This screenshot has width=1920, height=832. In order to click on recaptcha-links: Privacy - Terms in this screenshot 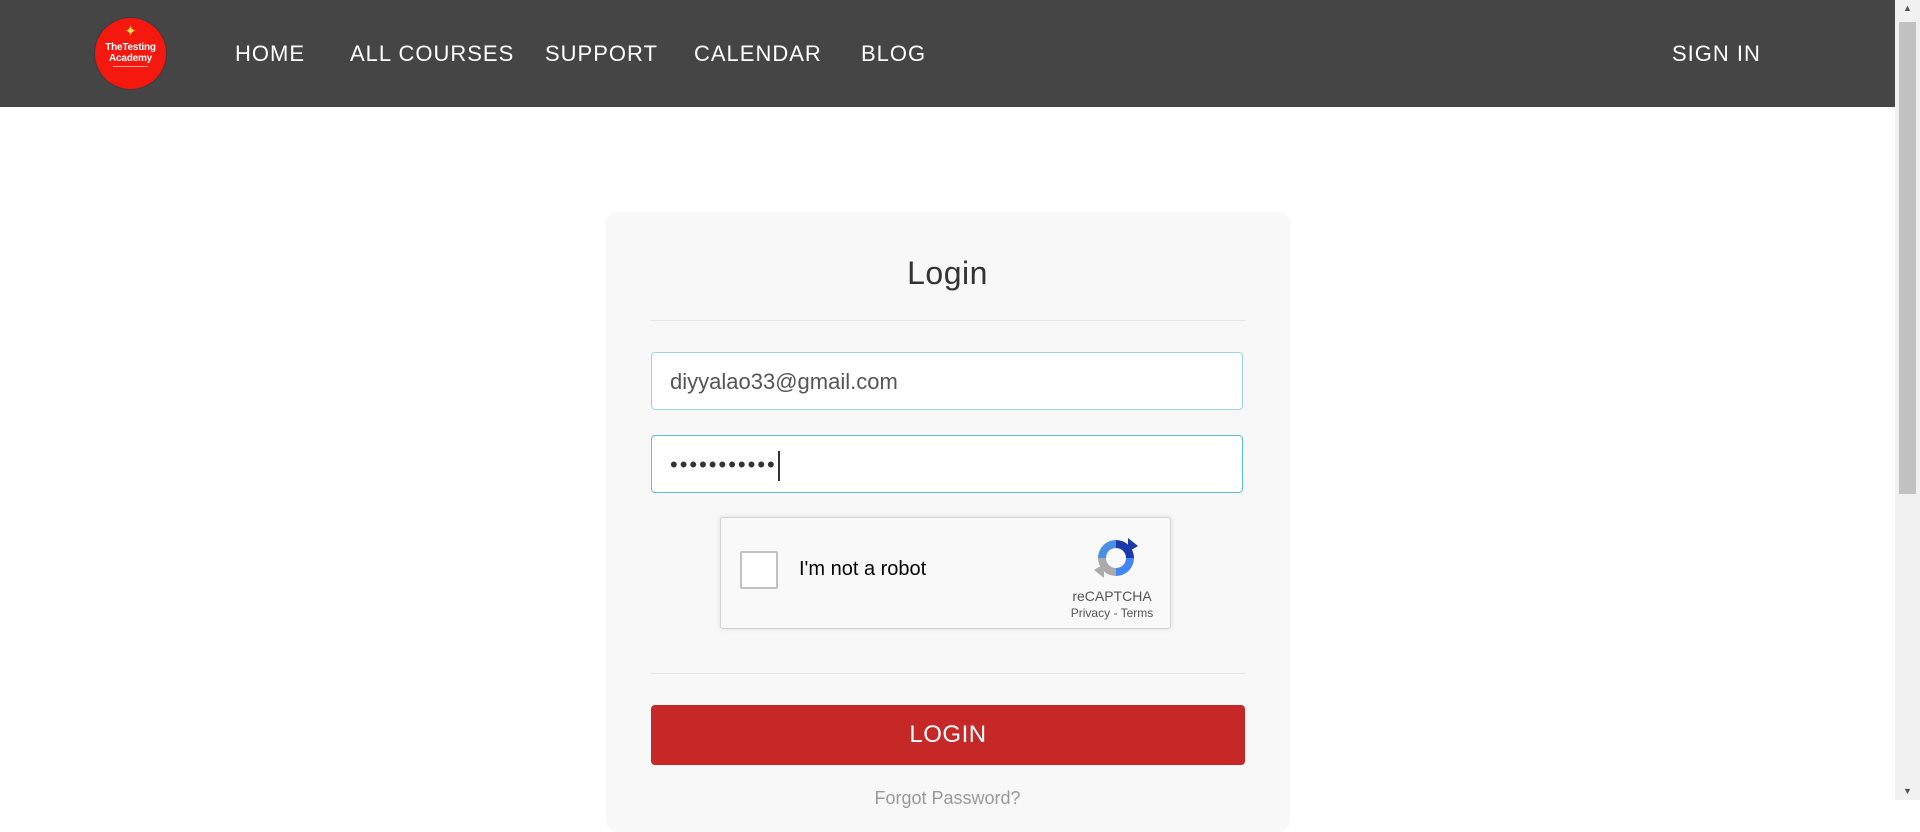, I will do `click(1112, 613)`.